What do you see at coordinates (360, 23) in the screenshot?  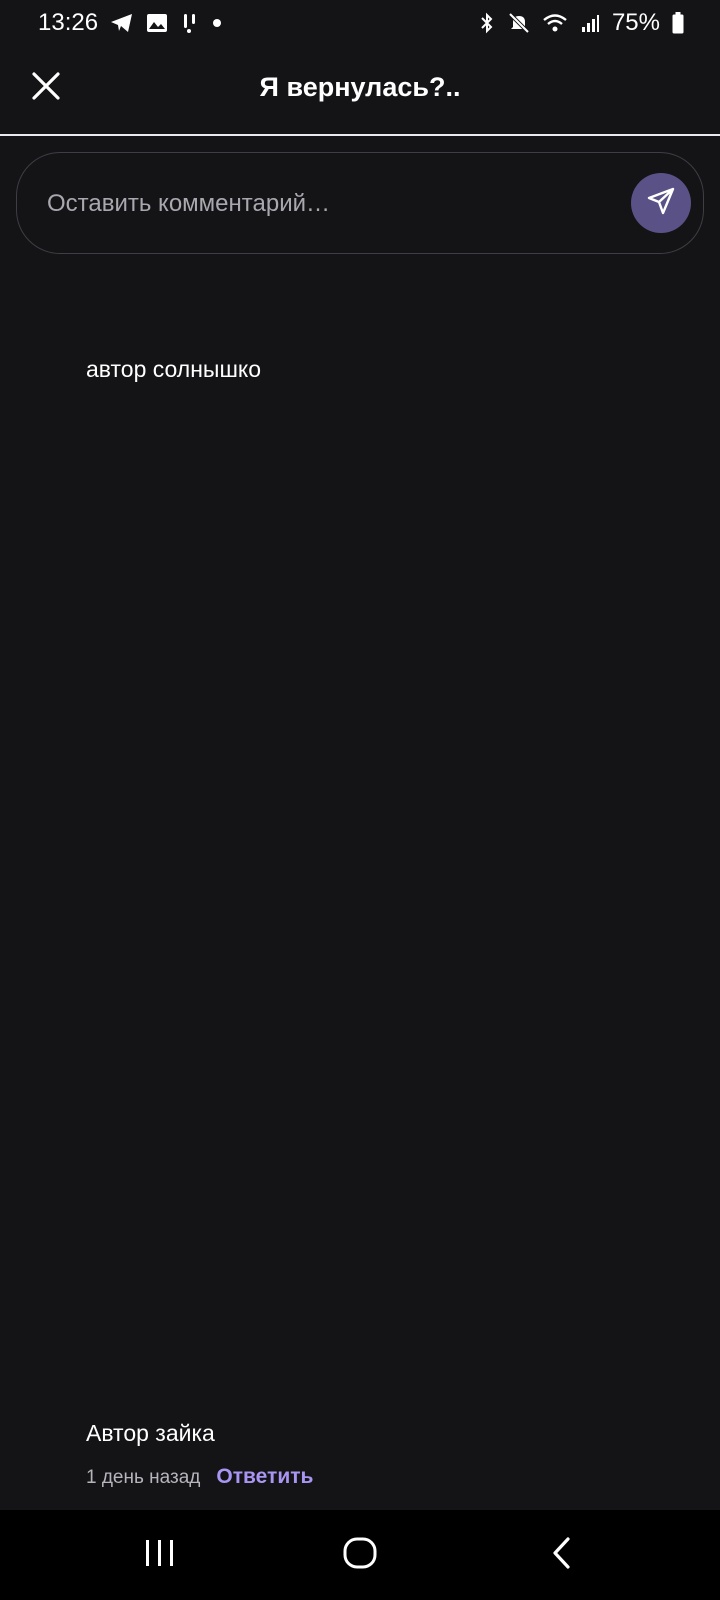 I see `status-bar: 13:26 75%` at bounding box center [360, 23].